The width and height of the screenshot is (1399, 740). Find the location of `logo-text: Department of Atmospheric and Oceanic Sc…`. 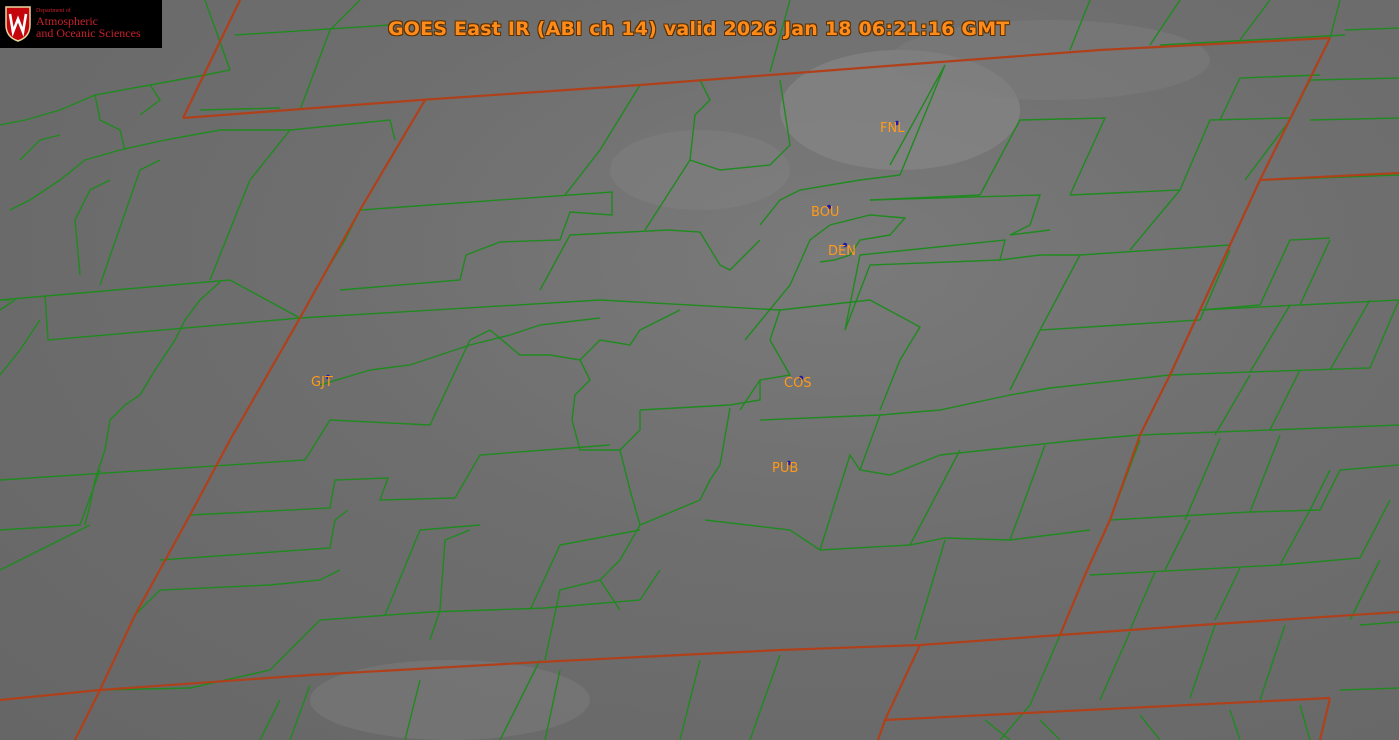

logo-text: Department of Atmospheric and Oceanic Sc… is located at coordinates (88, 23).